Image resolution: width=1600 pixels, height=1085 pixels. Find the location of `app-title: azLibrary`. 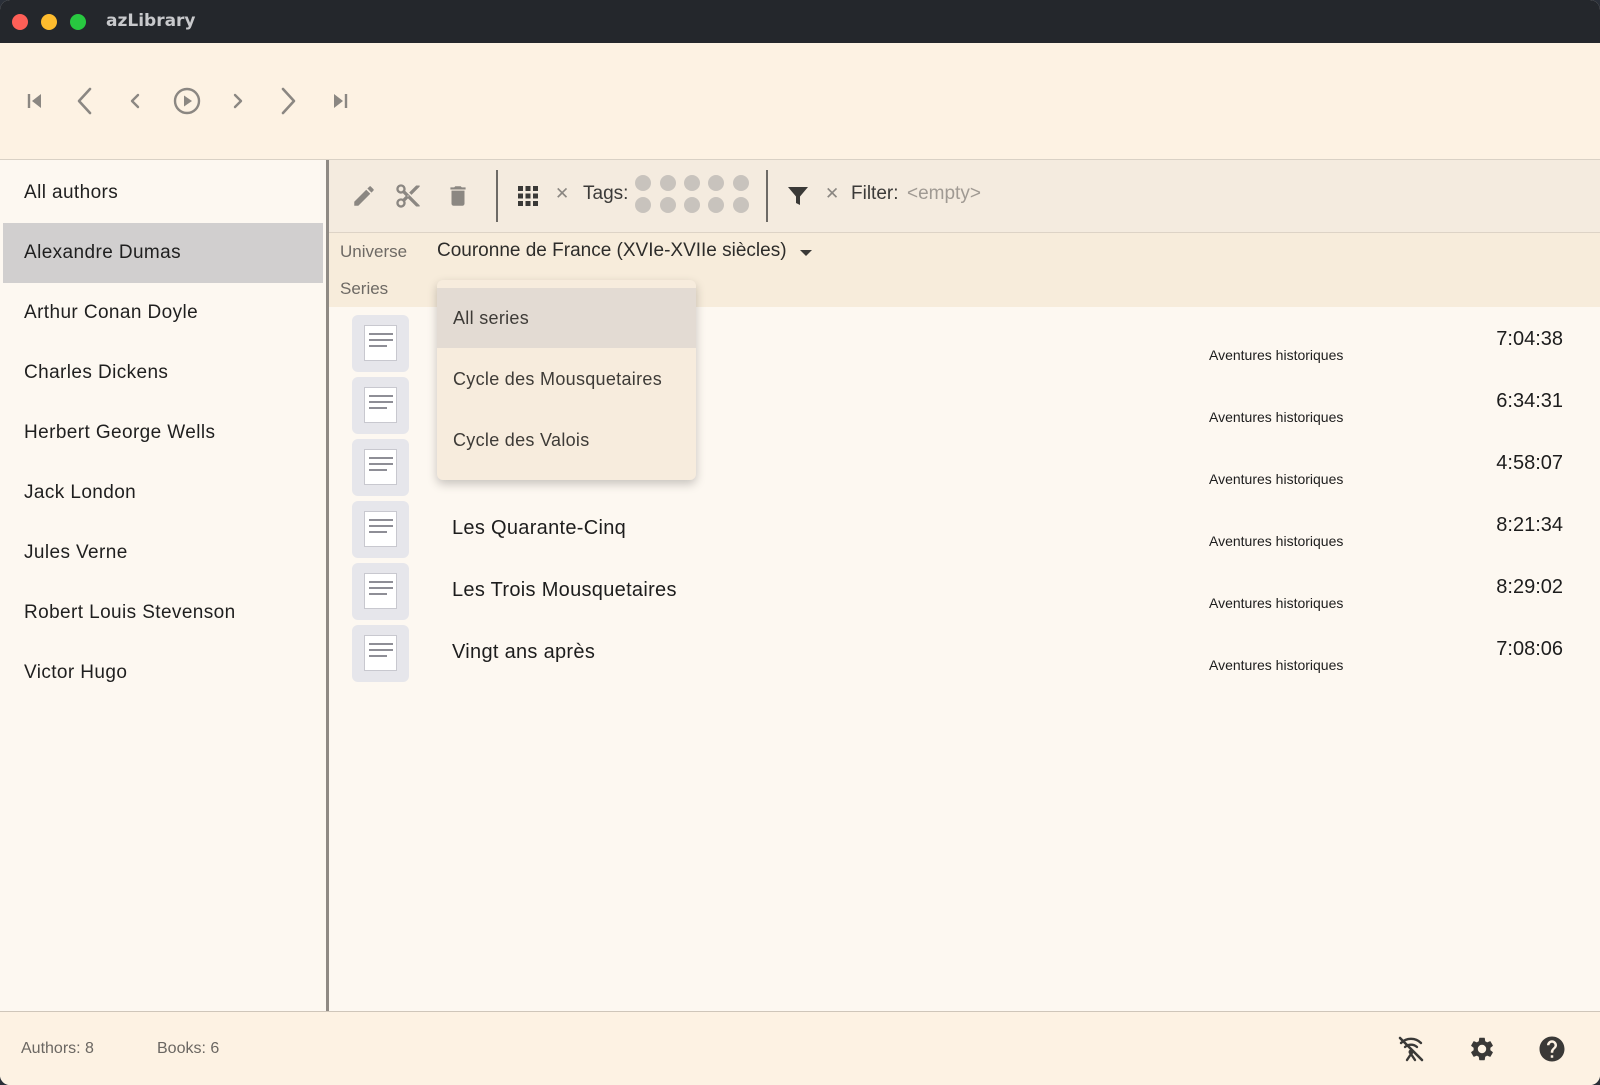

app-title: azLibrary is located at coordinates (151, 21).